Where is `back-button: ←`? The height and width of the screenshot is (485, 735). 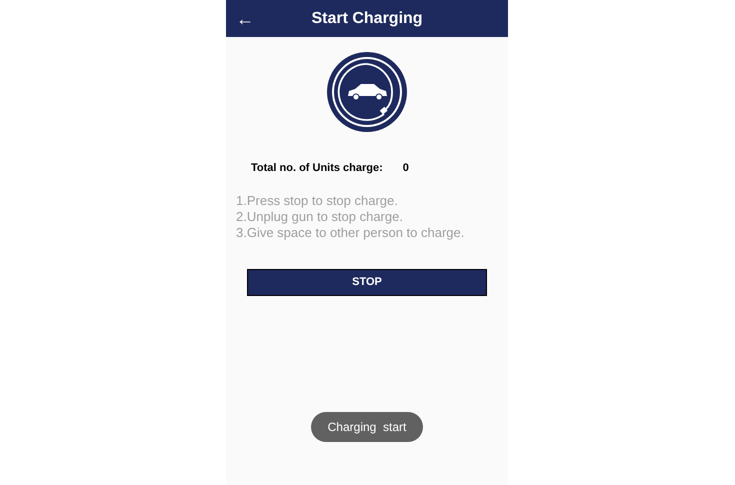 back-button: ← is located at coordinates (245, 19).